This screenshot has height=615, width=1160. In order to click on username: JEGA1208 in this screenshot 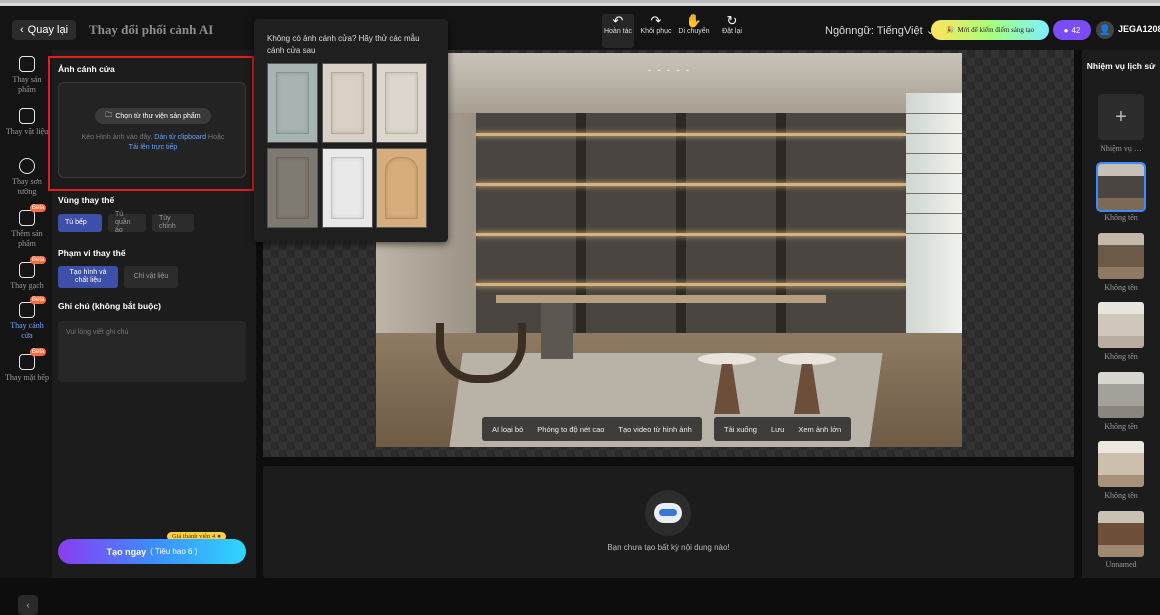, I will do `click(1139, 29)`.